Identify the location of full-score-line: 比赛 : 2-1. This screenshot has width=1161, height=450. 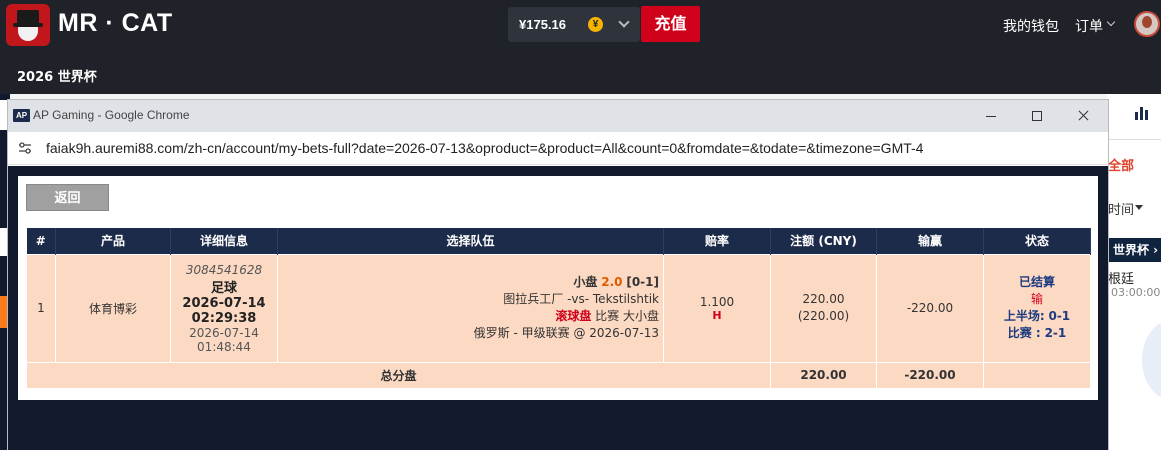
(1037, 333).